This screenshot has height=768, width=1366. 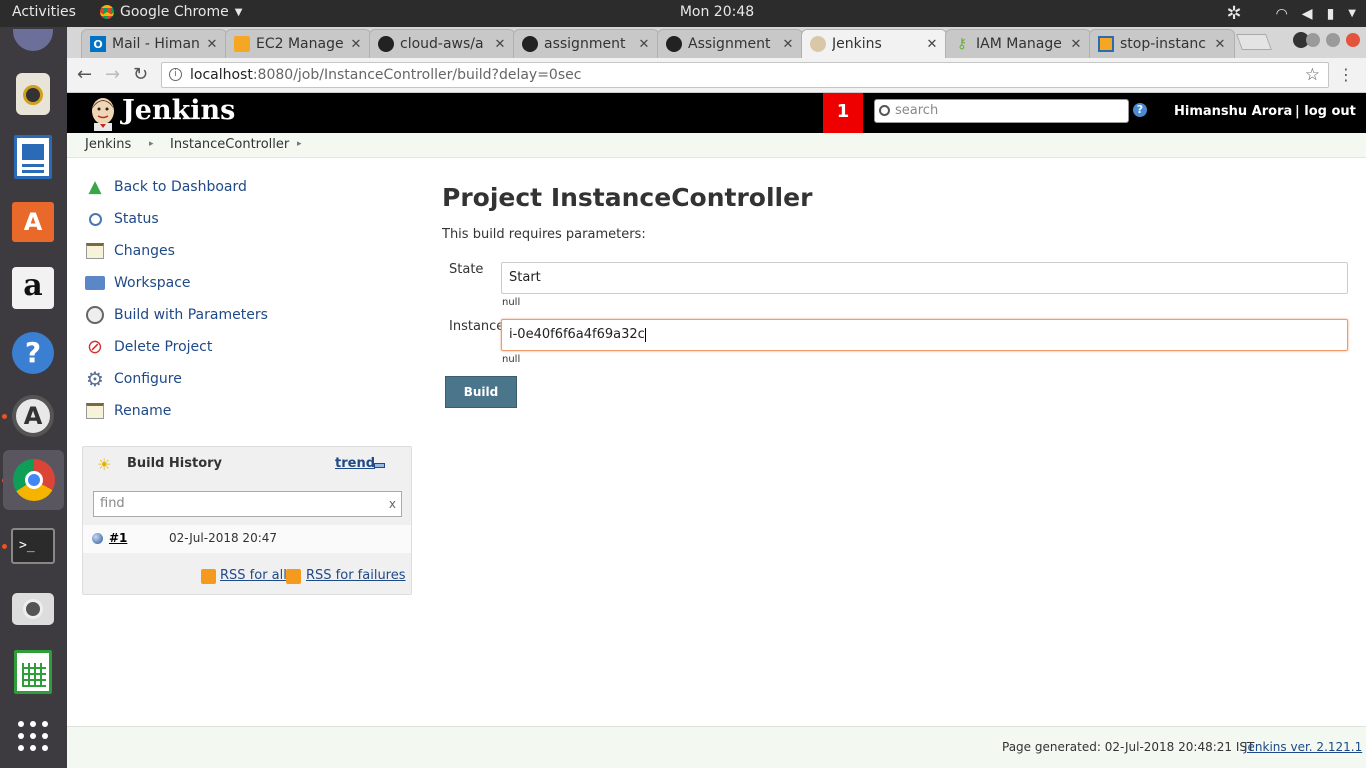 I want to click on reload-icon: ↻, so click(x=140, y=74).